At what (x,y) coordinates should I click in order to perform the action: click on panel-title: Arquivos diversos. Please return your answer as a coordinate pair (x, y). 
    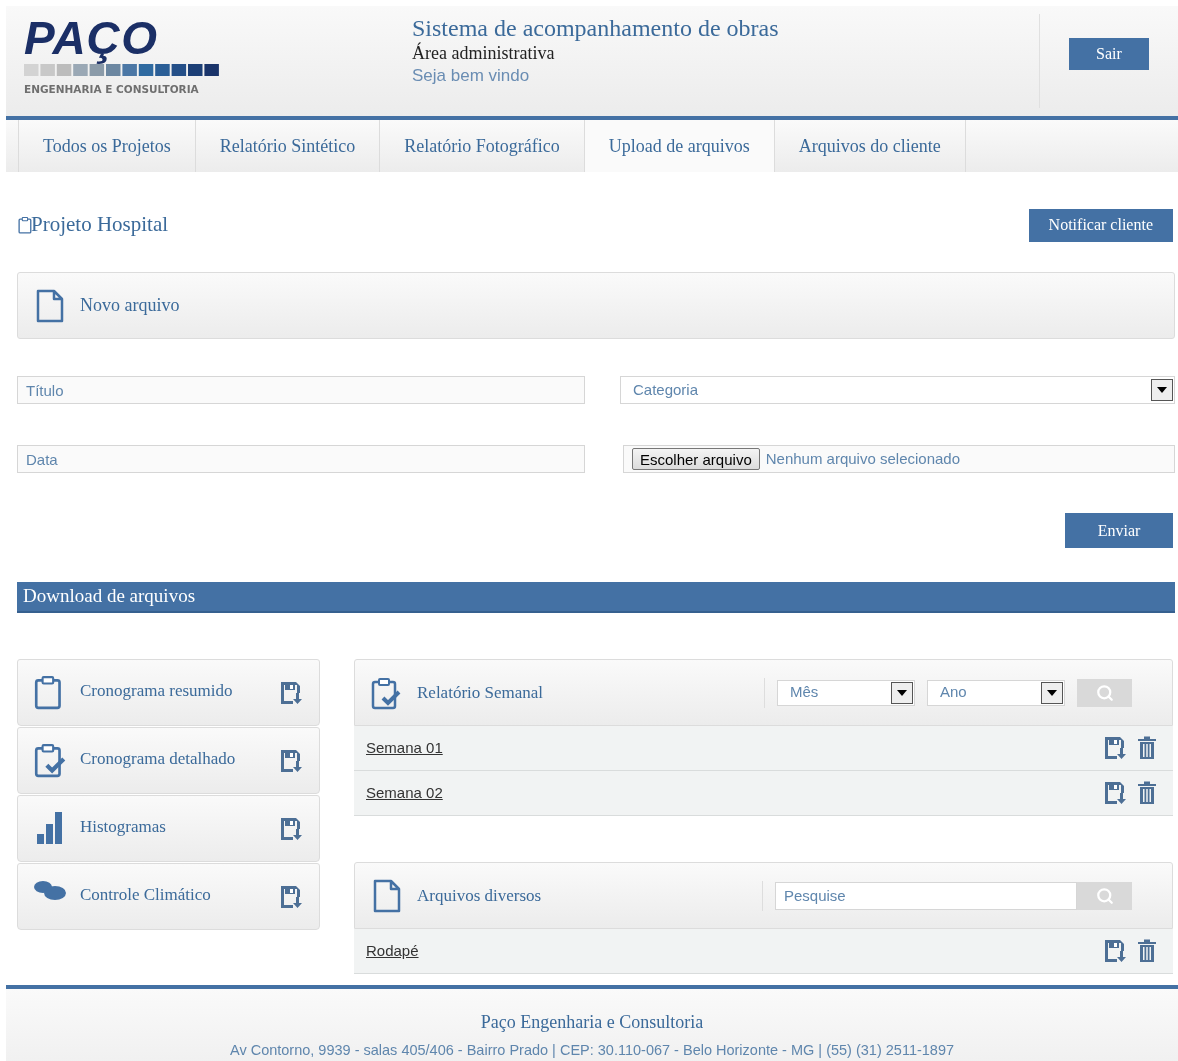
    Looking at the image, I should click on (480, 895).